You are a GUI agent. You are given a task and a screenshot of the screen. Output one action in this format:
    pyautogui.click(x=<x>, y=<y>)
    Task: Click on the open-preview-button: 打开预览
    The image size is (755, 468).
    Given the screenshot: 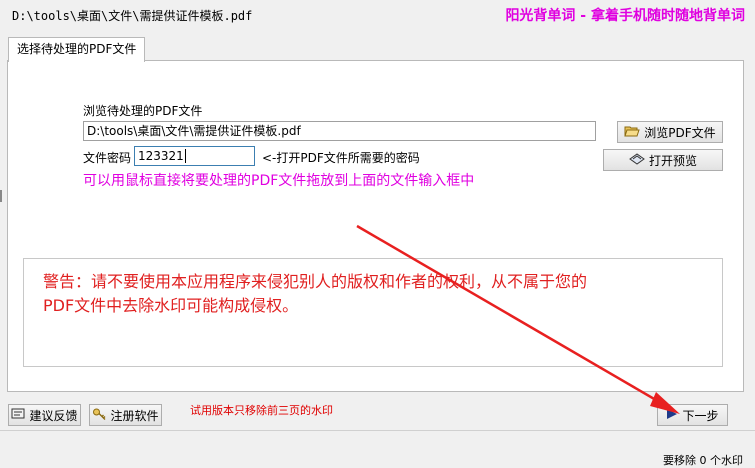 What is the action you would take?
    pyautogui.click(x=663, y=160)
    